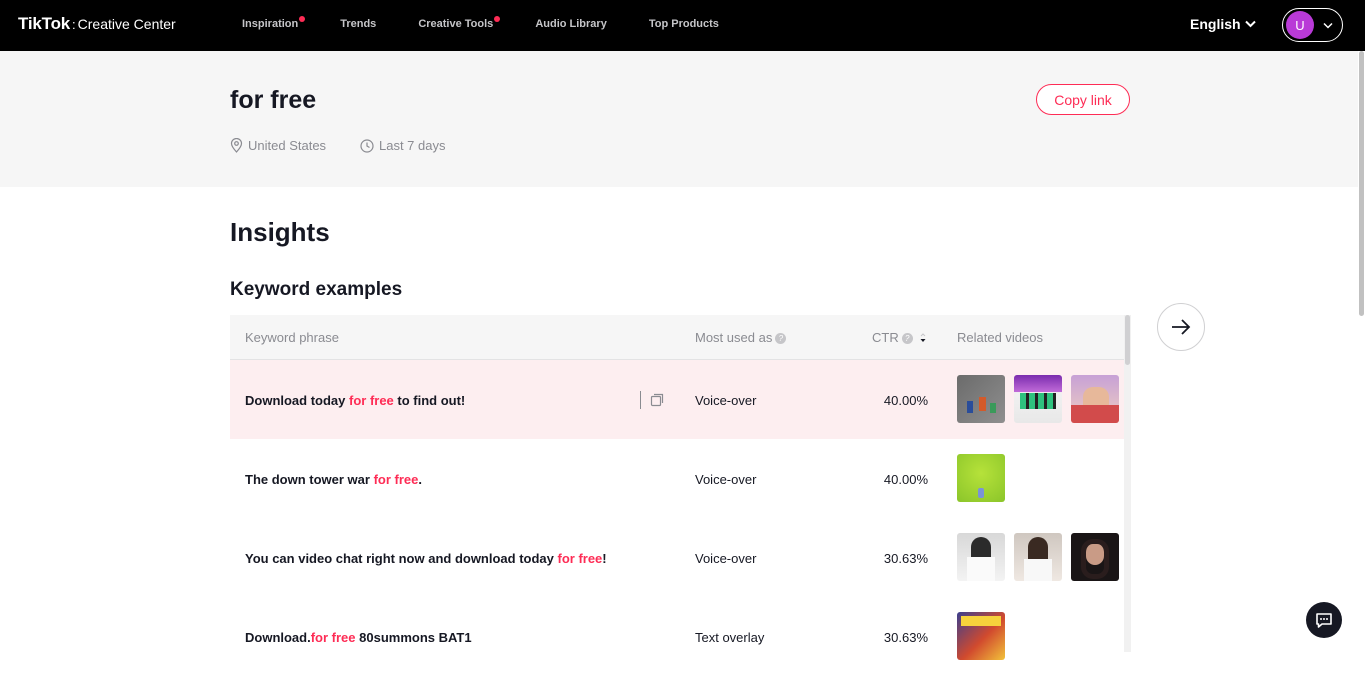  I want to click on nav-item-label: Creative Tools, so click(456, 24).